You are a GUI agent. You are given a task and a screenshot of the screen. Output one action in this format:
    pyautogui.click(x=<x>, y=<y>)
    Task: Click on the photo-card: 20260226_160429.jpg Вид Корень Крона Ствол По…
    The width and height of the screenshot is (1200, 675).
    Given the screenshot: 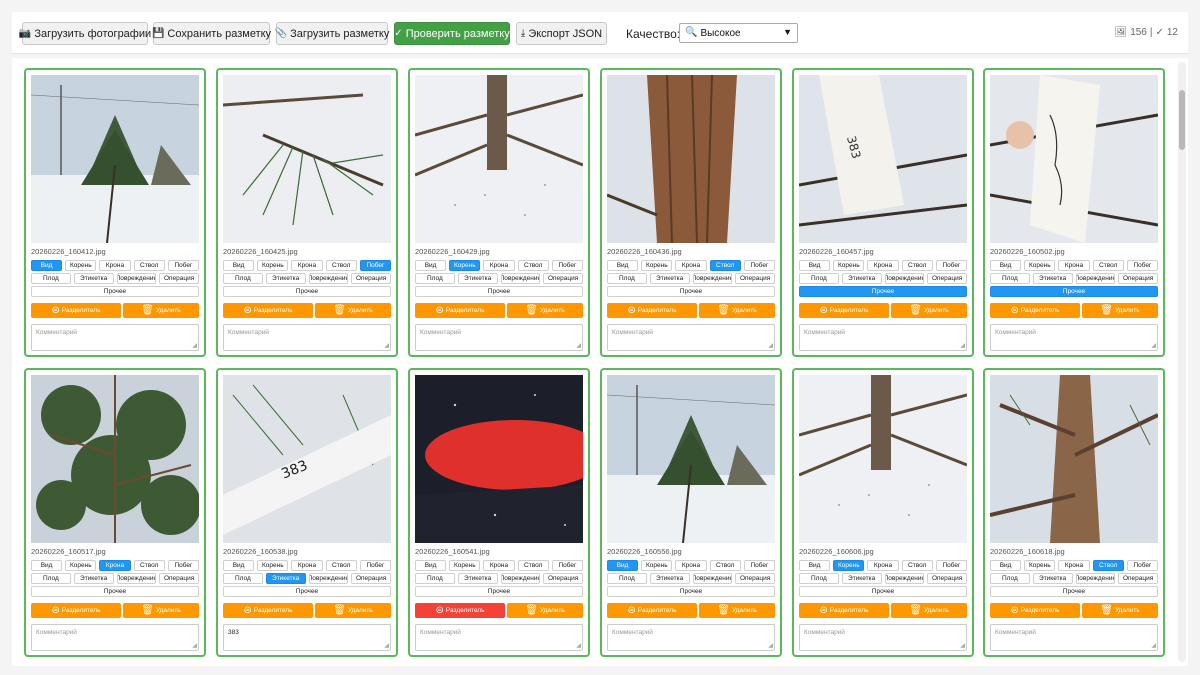 What is the action you would take?
    pyautogui.click(x=499, y=212)
    